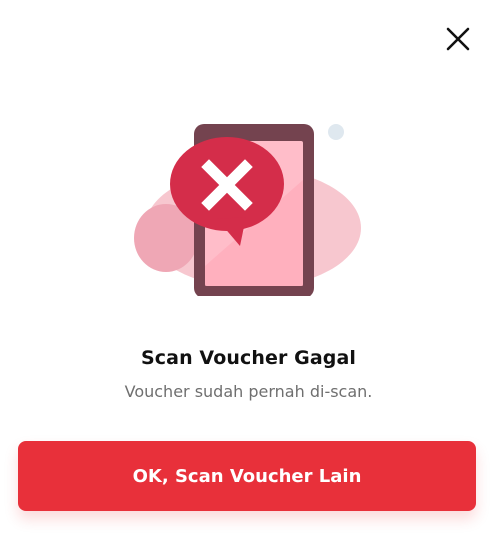  What do you see at coordinates (248, 358) in the screenshot?
I see `dialog-title: Scan Voucher Gagal` at bounding box center [248, 358].